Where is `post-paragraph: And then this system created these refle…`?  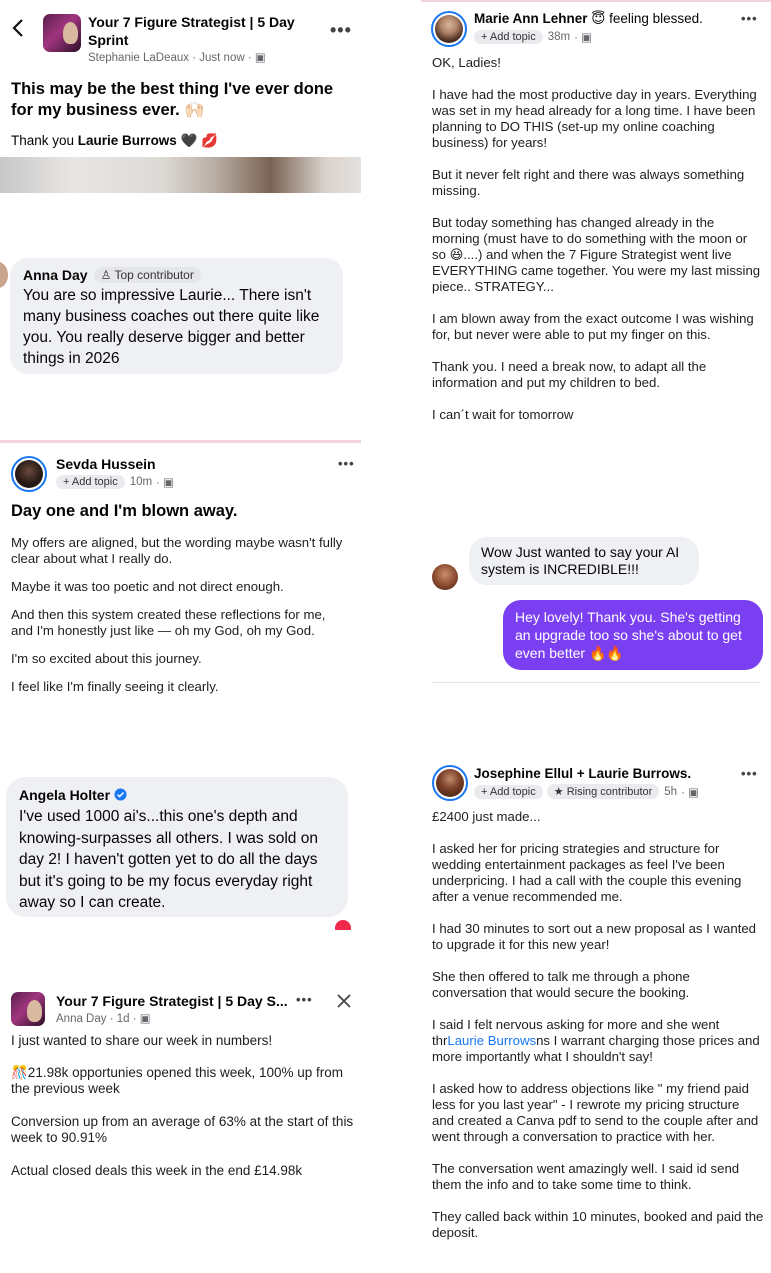 post-paragraph: And then this system created these refle… is located at coordinates (168, 622).